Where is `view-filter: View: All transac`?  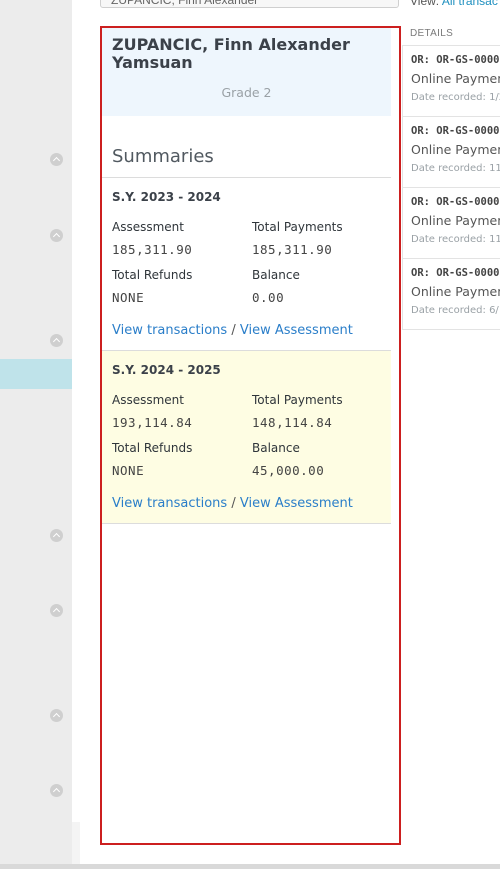
view-filter: View: All transac is located at coordinates (454, 4).